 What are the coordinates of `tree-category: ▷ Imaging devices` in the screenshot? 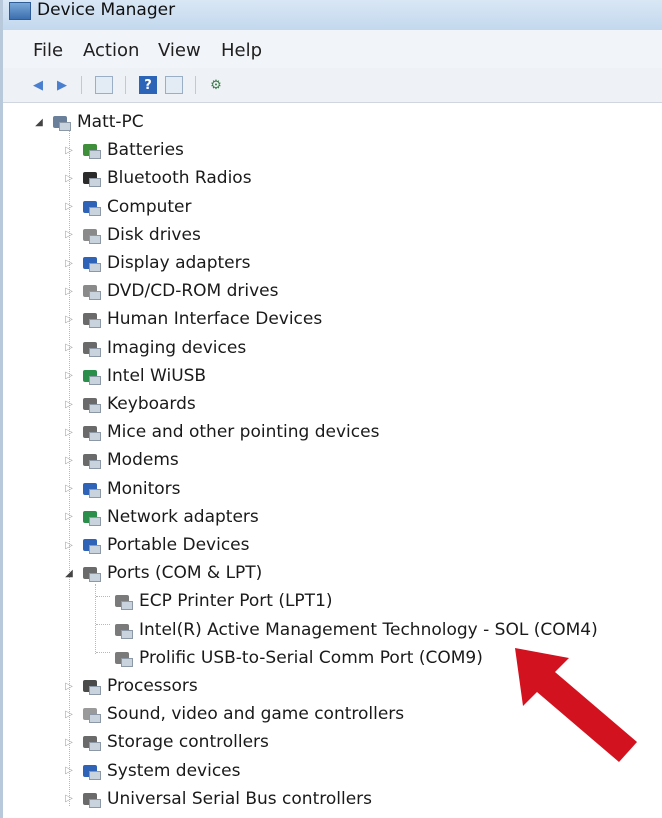 It's located at (154, 348).